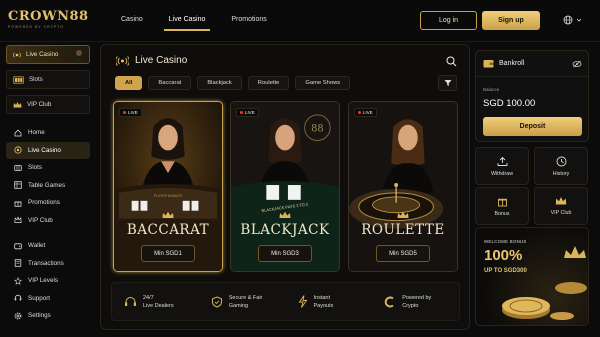 The height and width of the screenshot is (337, 600). What do you see at coordinates (48, 79) in the screenshot?
I see `sidebar-card-slots: Slots` at bounding box center [48, 79].